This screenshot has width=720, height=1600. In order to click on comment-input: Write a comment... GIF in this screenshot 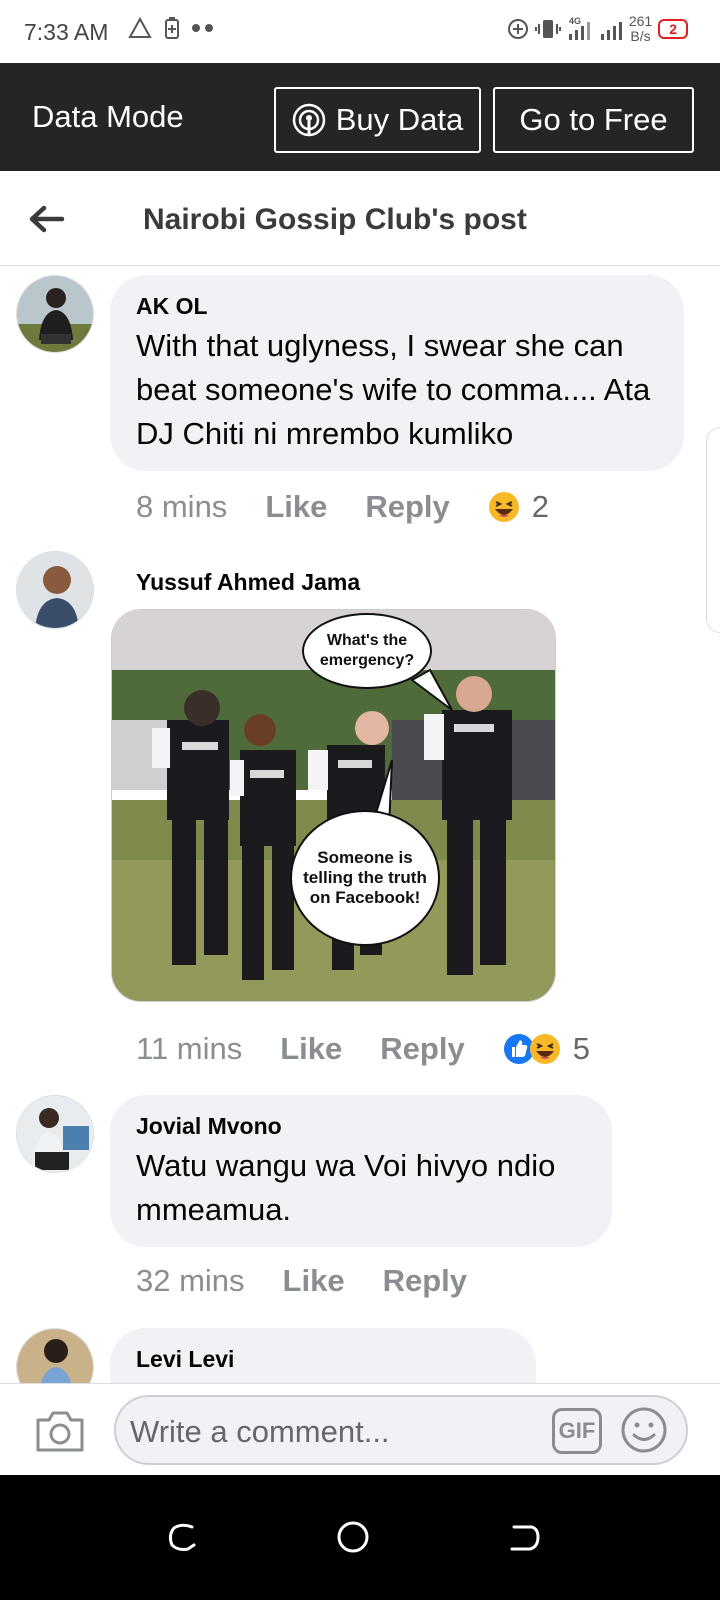, I will do `click(401, 1430)`.